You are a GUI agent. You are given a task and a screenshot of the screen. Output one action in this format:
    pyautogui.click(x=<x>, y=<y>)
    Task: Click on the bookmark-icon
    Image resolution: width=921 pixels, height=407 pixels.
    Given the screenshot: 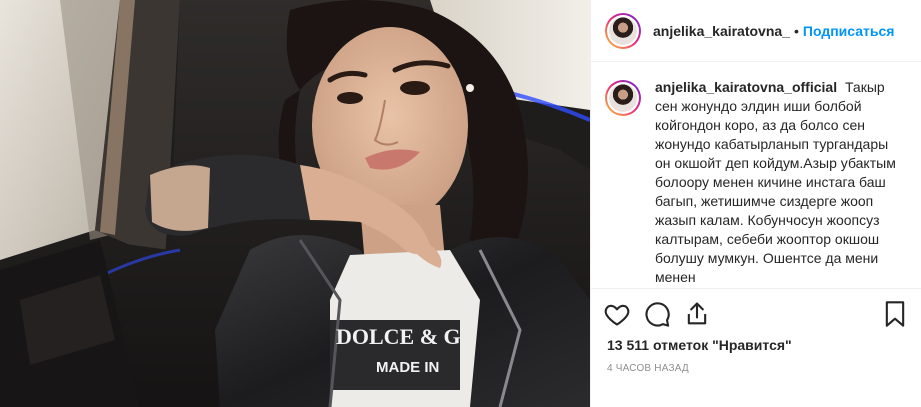 What is the action you would take?
    pyautogui.click(x=895, y=314)
    